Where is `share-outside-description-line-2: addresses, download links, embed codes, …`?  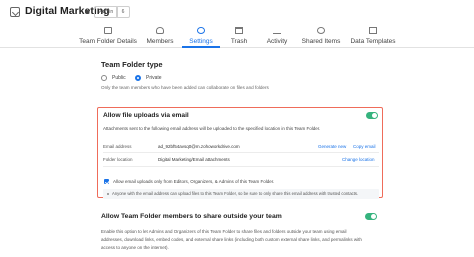
share-outside-description-line-2: addresses, download links, embed codes, … is located at coordinates (231, 239).